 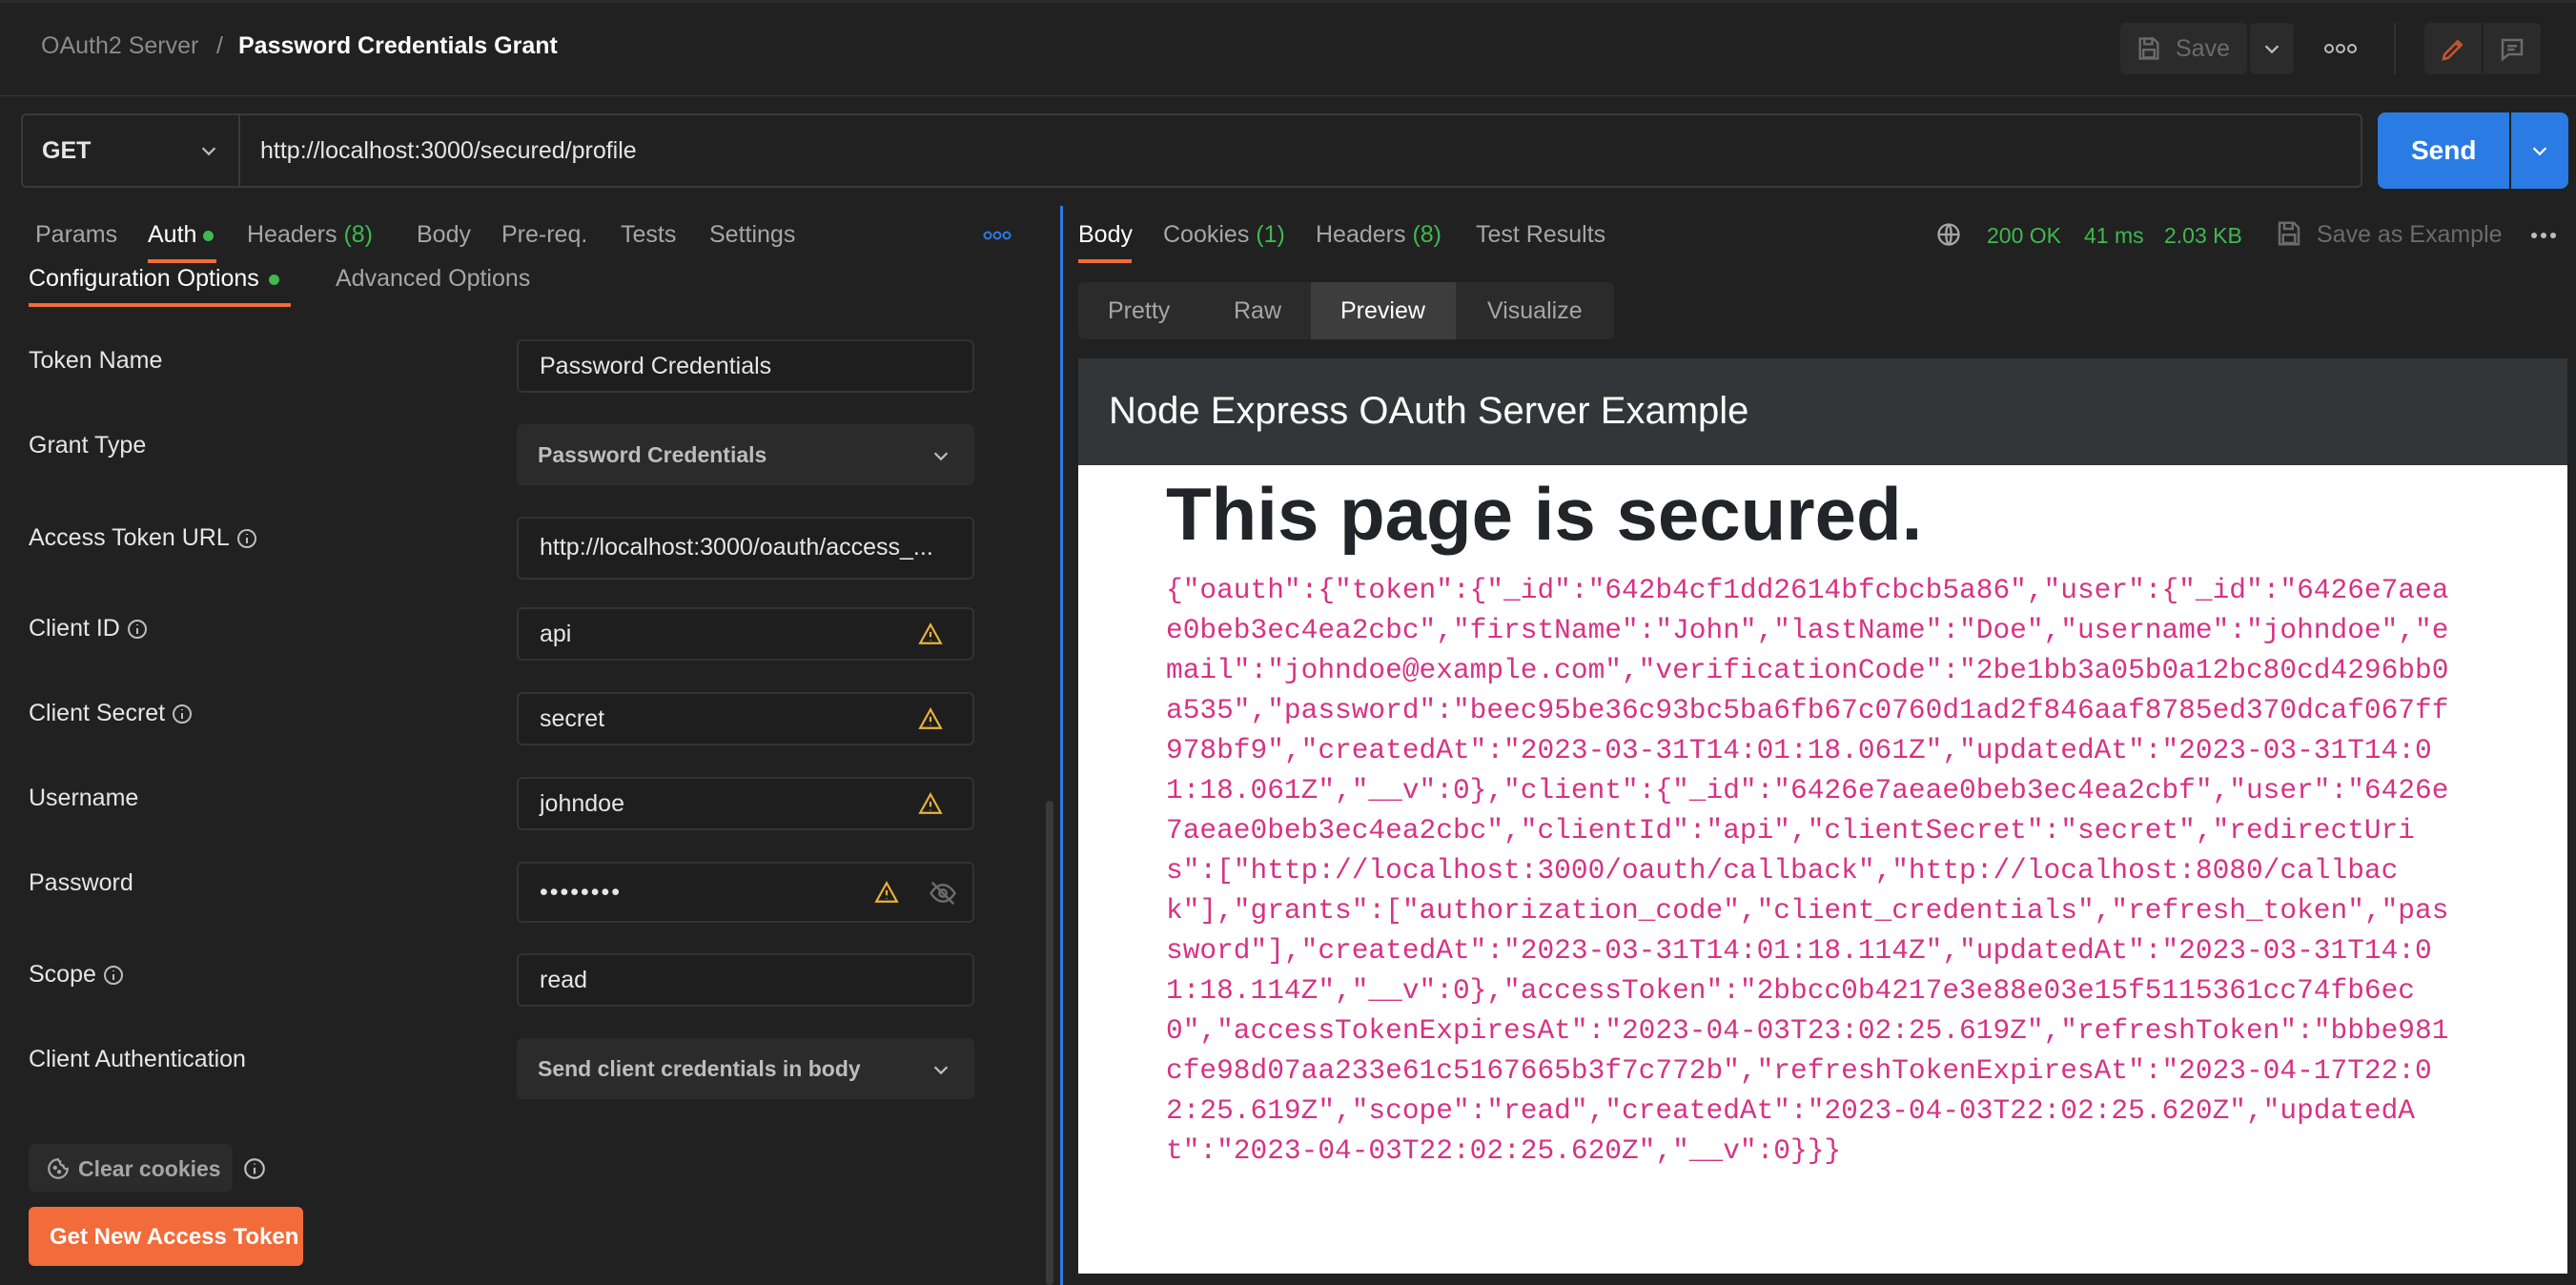 I want to click on view-visualize: Visualize, so click(x=1535, y=310).